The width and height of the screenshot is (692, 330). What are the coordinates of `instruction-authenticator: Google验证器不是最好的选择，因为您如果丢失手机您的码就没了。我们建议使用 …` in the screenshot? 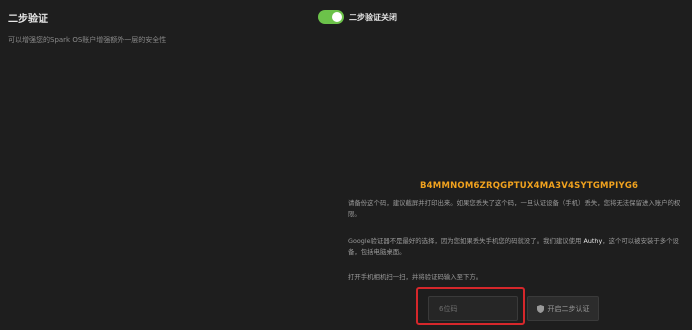 It's located at (515, 247).